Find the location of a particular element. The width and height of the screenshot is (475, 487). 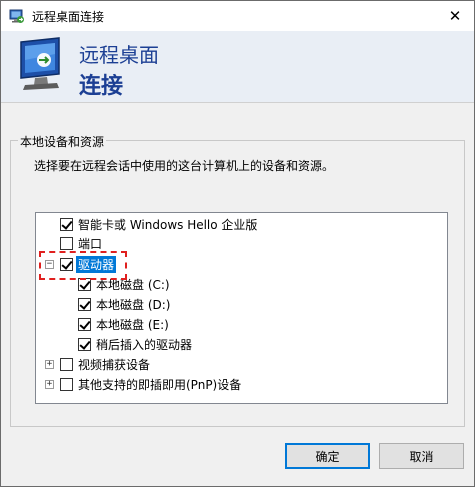

tree-item-drive-d: 本地磁盘 (D:) is located at coordinates (125, 304).